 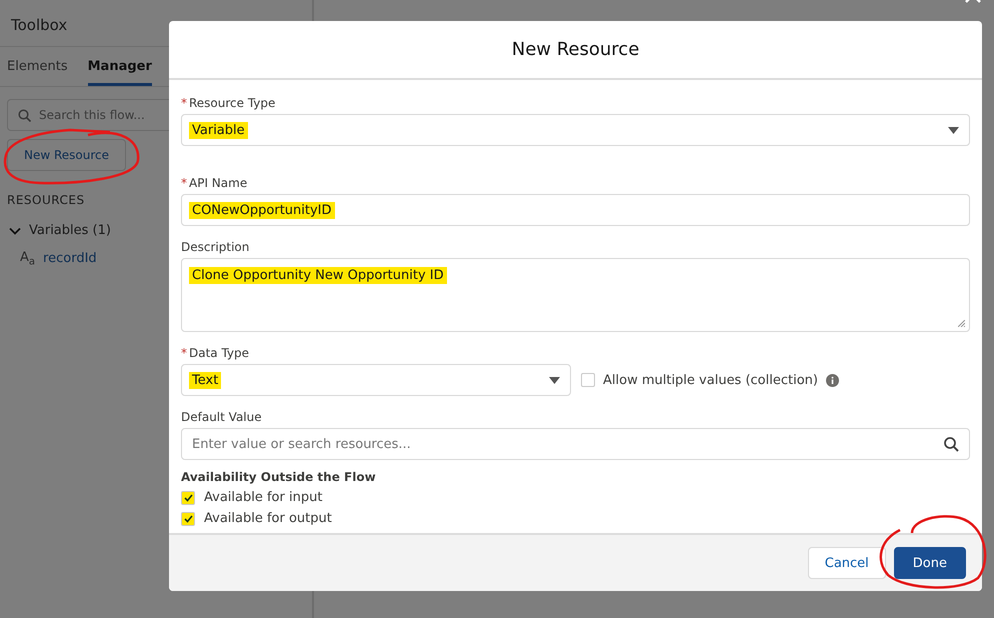 I want to click on select-field: Text, so click(x=376, y=380).